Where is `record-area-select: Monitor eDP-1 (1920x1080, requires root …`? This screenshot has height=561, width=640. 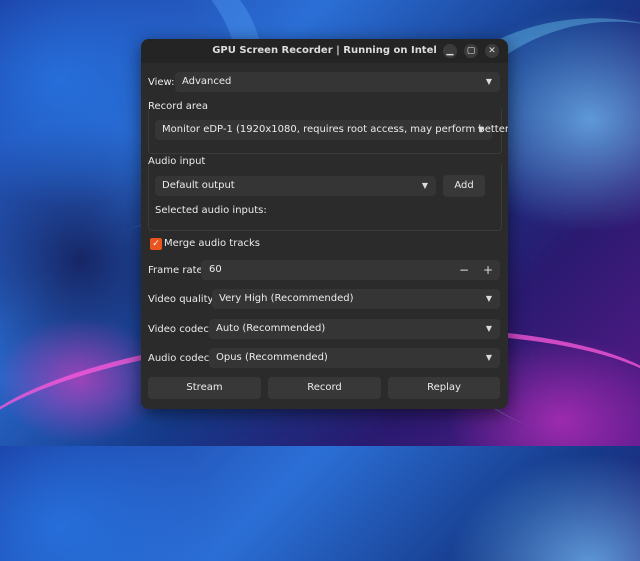
record-area-select: Monitor eDP-1 (1920x1080, requires root … is located at coordinates (331, 130).